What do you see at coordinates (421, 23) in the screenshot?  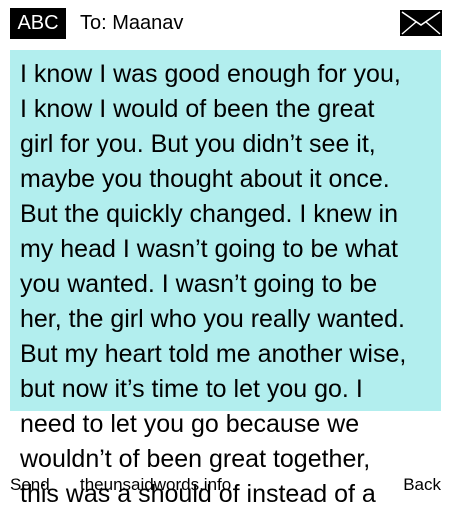 I see `envelope-icon` at bounding box center [421, 23].